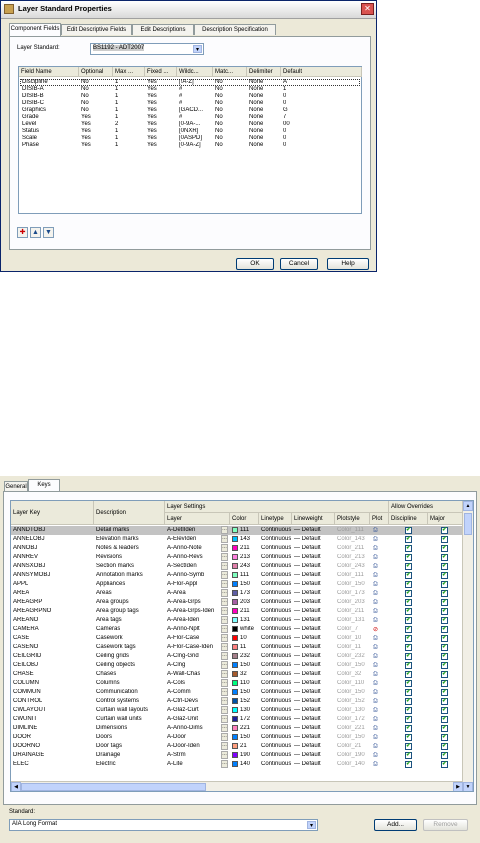 The image size is (480, 843). What do you see at coordinates (351, 710) in the screenshot?
I see `plotstyle-cell: Color_130` at bounding box center [351, 710].